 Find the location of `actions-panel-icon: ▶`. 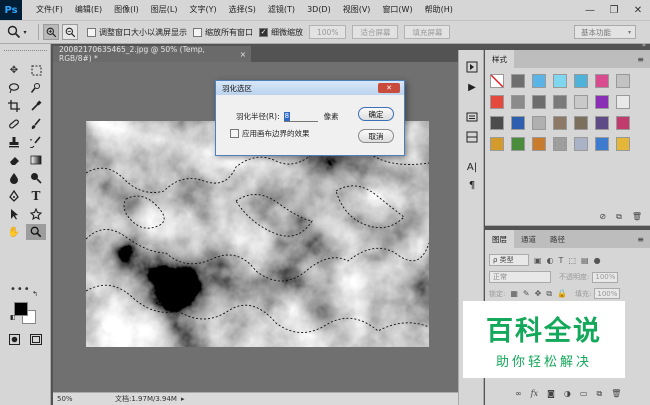

actions-panel-icon: ▶ is located at coordinates (472, 87).